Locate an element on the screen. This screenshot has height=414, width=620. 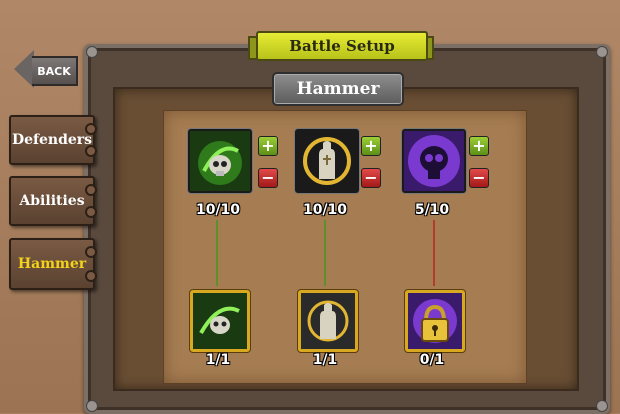
locked-bonus-icon is located at coordinates (435, 321).